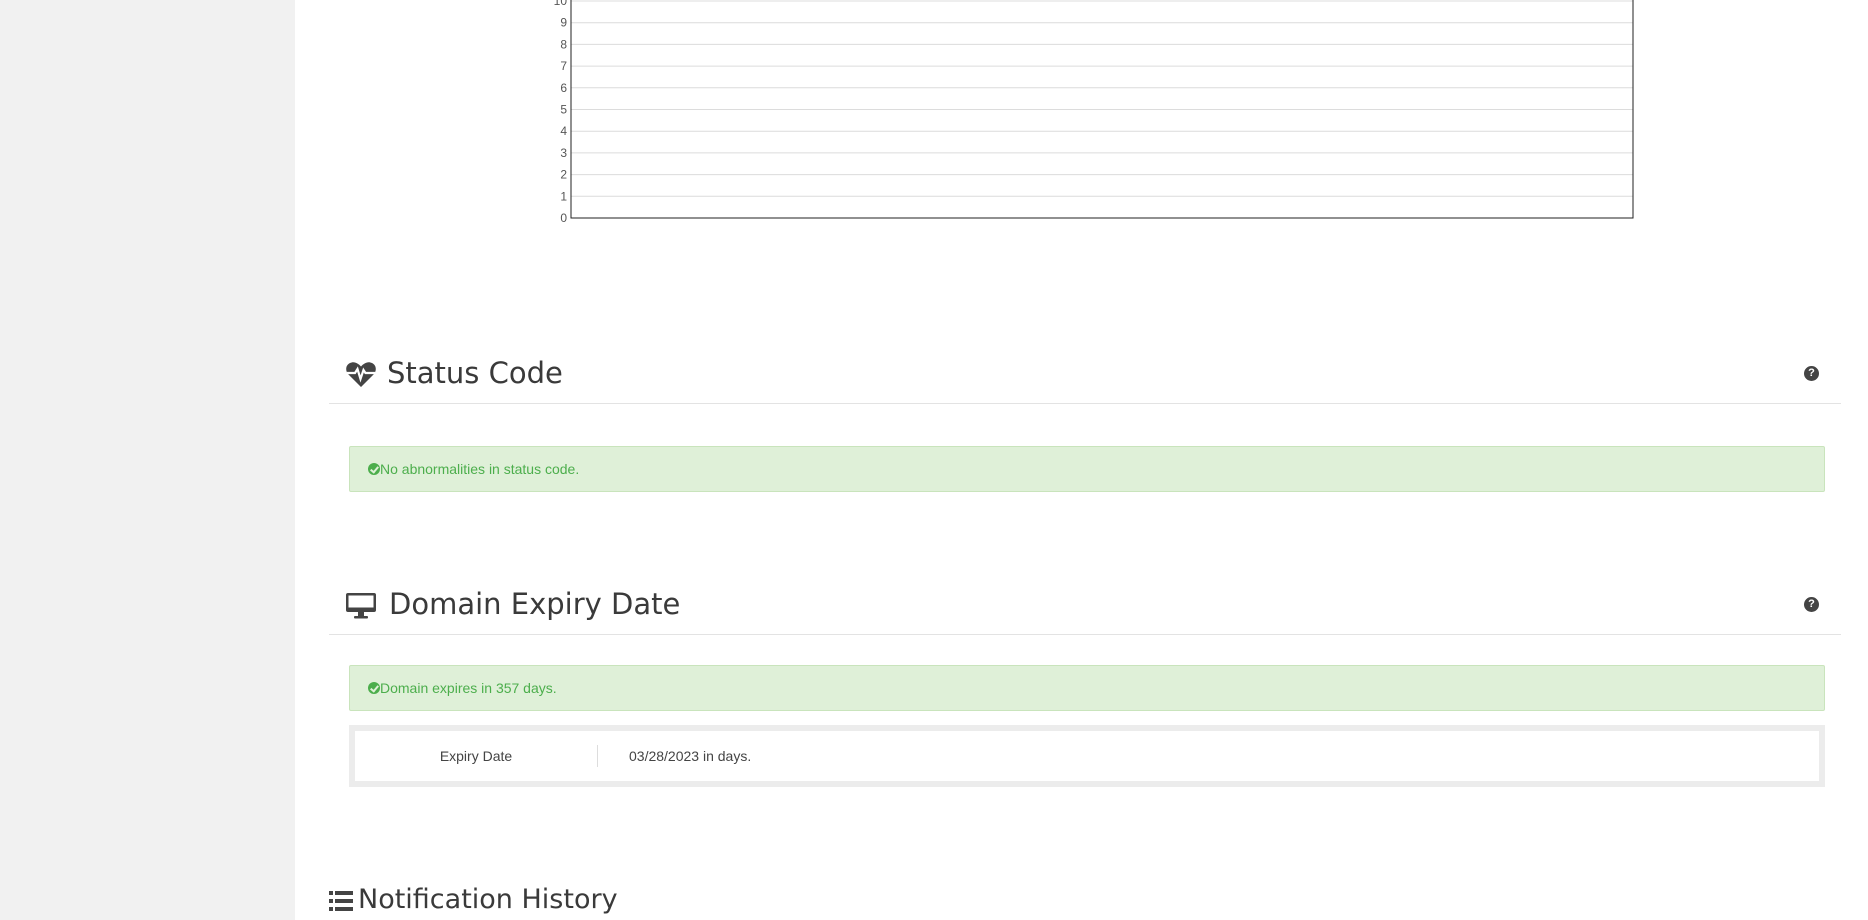 Image resolution: width=1868 pixels, height=920 pixels. Describe the element at coordinates (563, 66) in the screenshot. I see `chart-y-tick-label: 7` at that location.